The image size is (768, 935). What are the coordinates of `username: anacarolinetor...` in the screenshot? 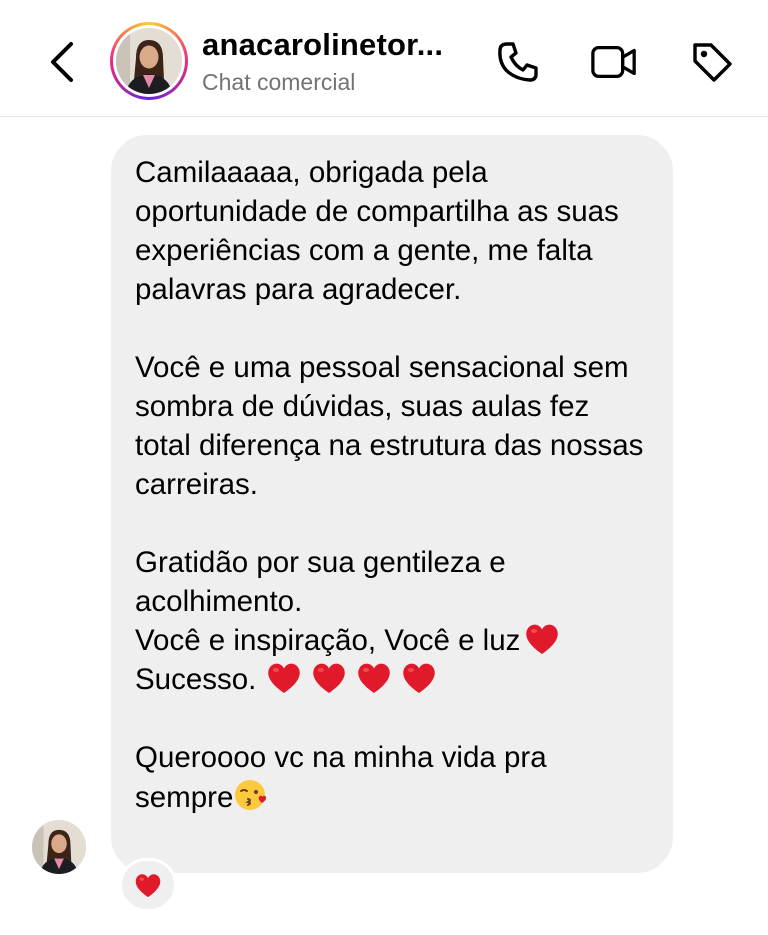 It's located at (323, 44).